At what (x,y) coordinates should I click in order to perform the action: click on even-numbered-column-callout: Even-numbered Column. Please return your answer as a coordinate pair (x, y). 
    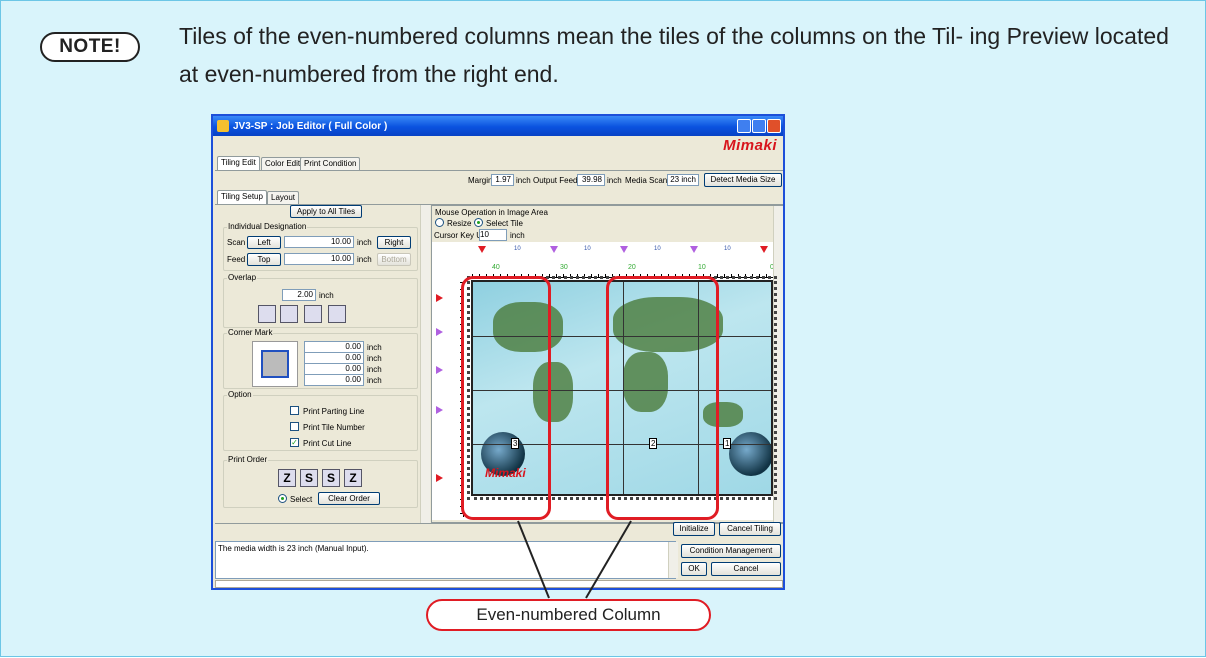
    Looking at the image, I should click on (568, 615).